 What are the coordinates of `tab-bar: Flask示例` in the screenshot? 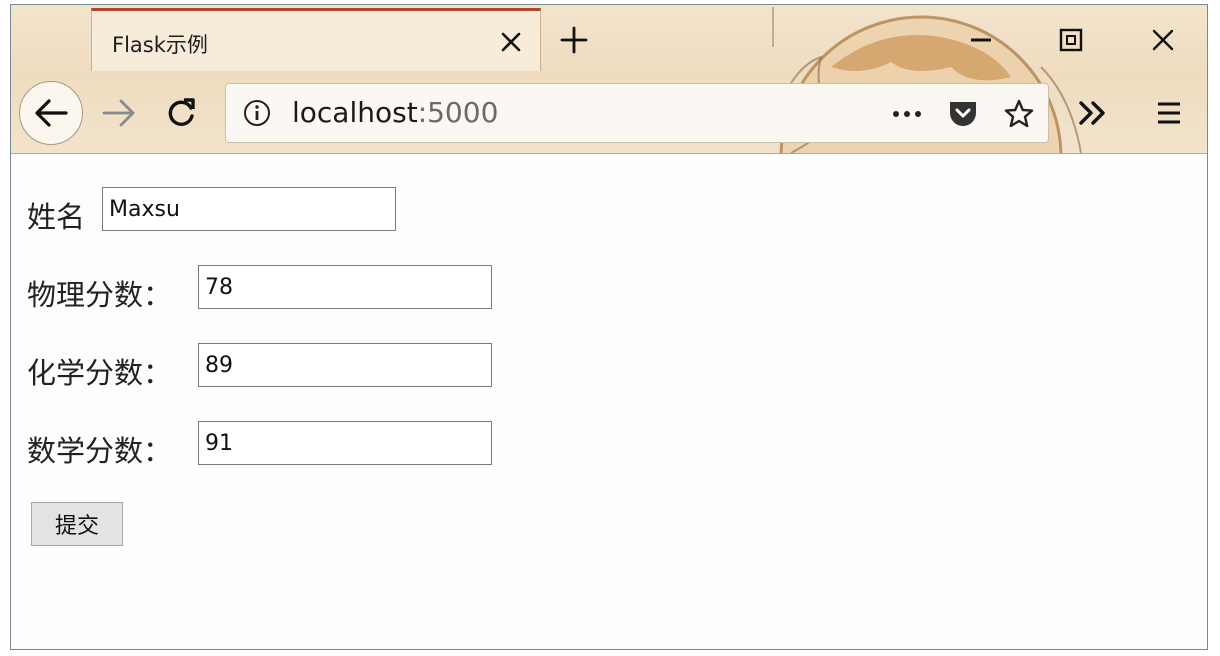 It's located at (609, 38).